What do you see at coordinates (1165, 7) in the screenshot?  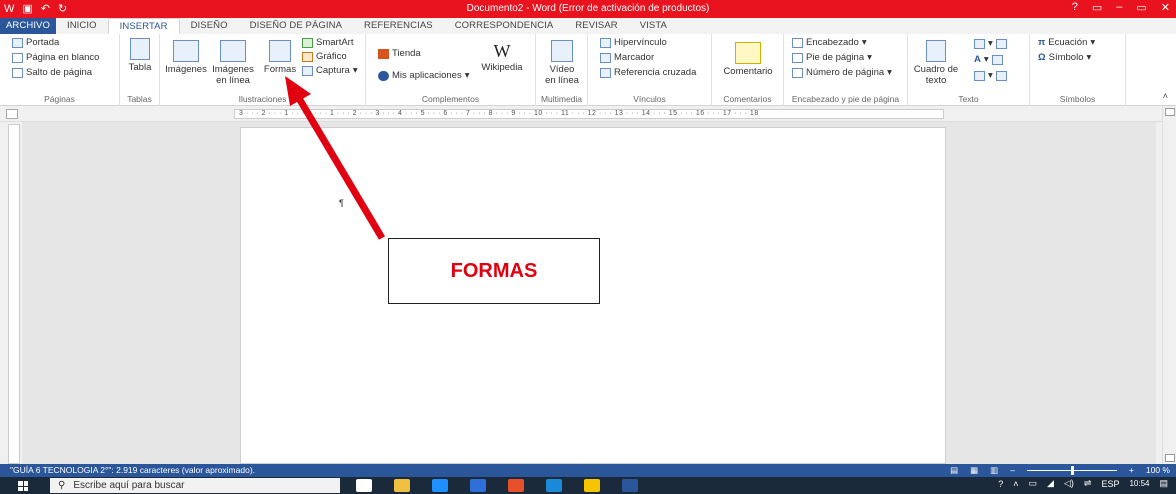 I see `close-button: ✕` at bounding box center [1165, 7].